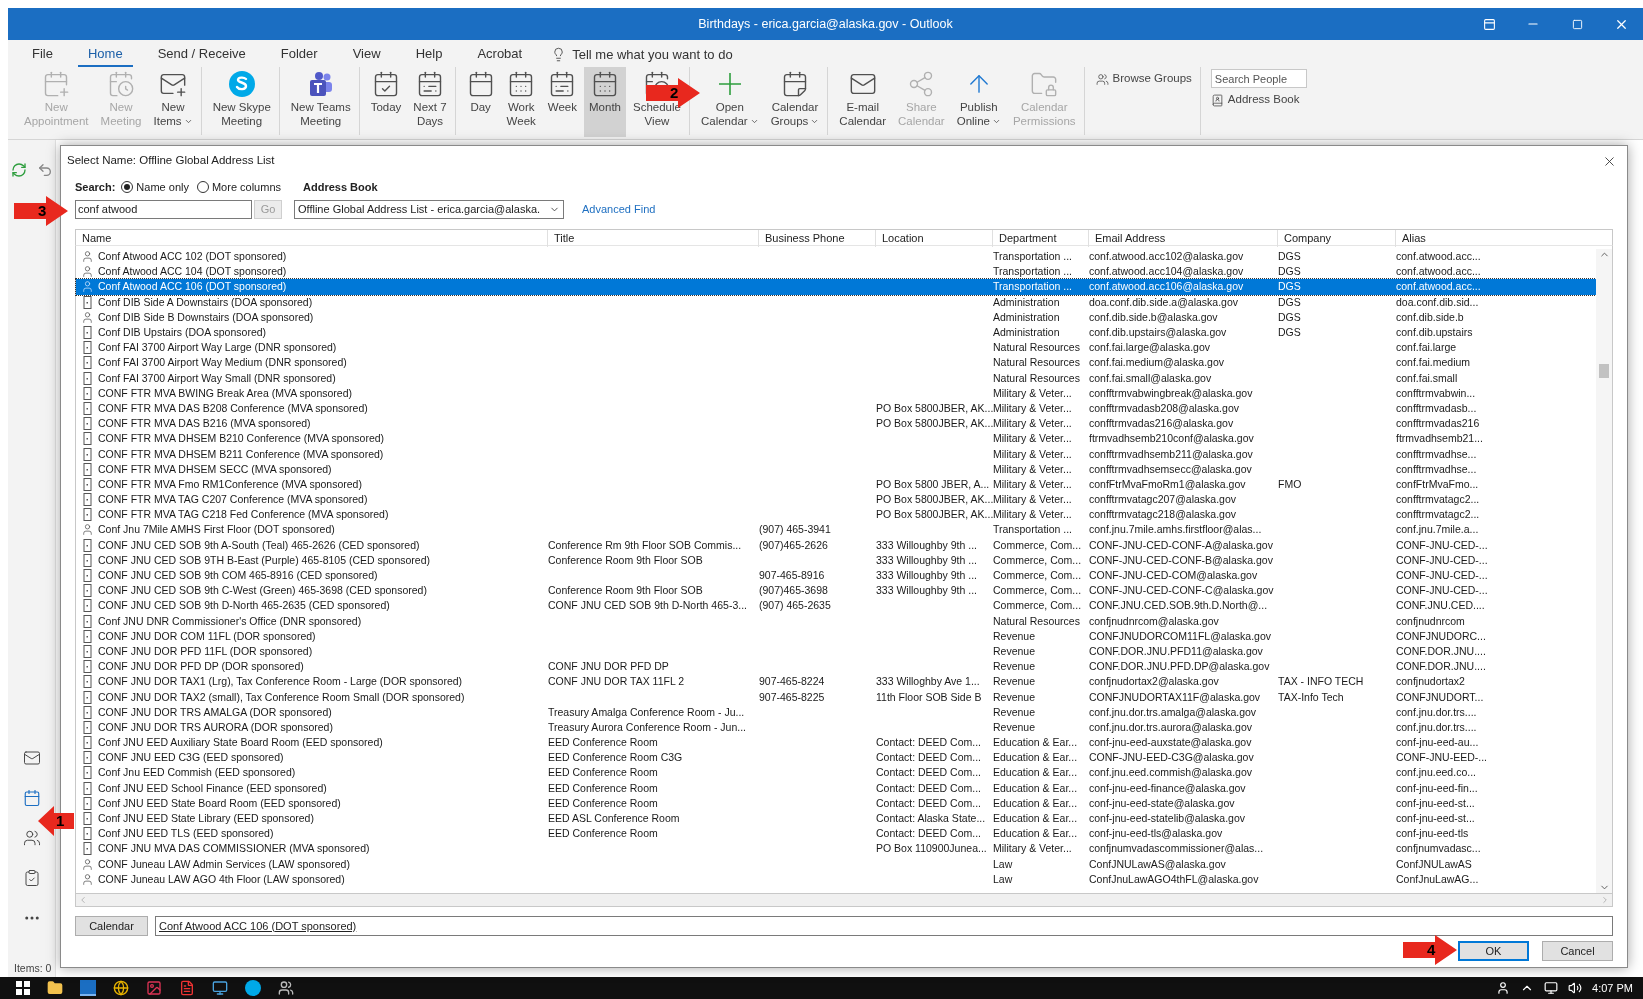 The width and height of the screenshot is (1643, 999). Describe the element at coordinates (1258, 78) in the screenshot. I see `search-people-field: Search People` at that location.